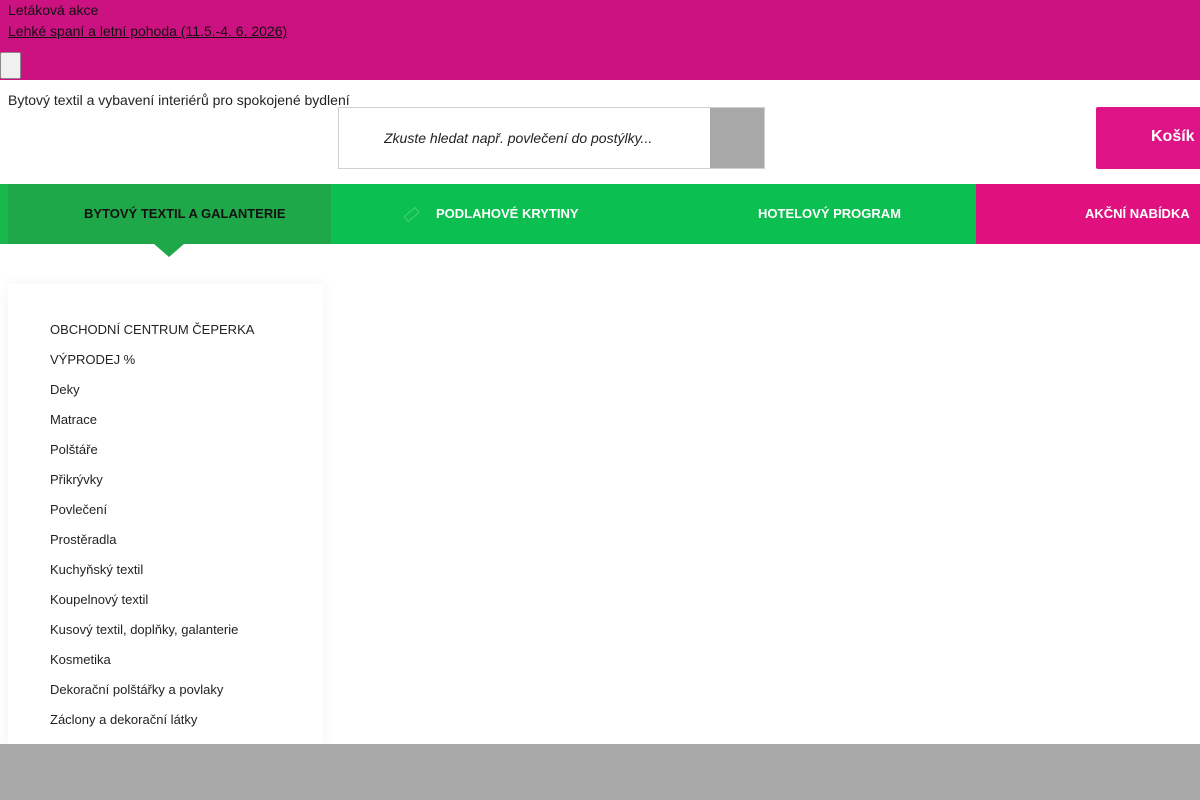 Image resolution: width=1200 pixels, height=800 pixels. I want to click on category-item: Kuchyňský textil, so click(152, 577).